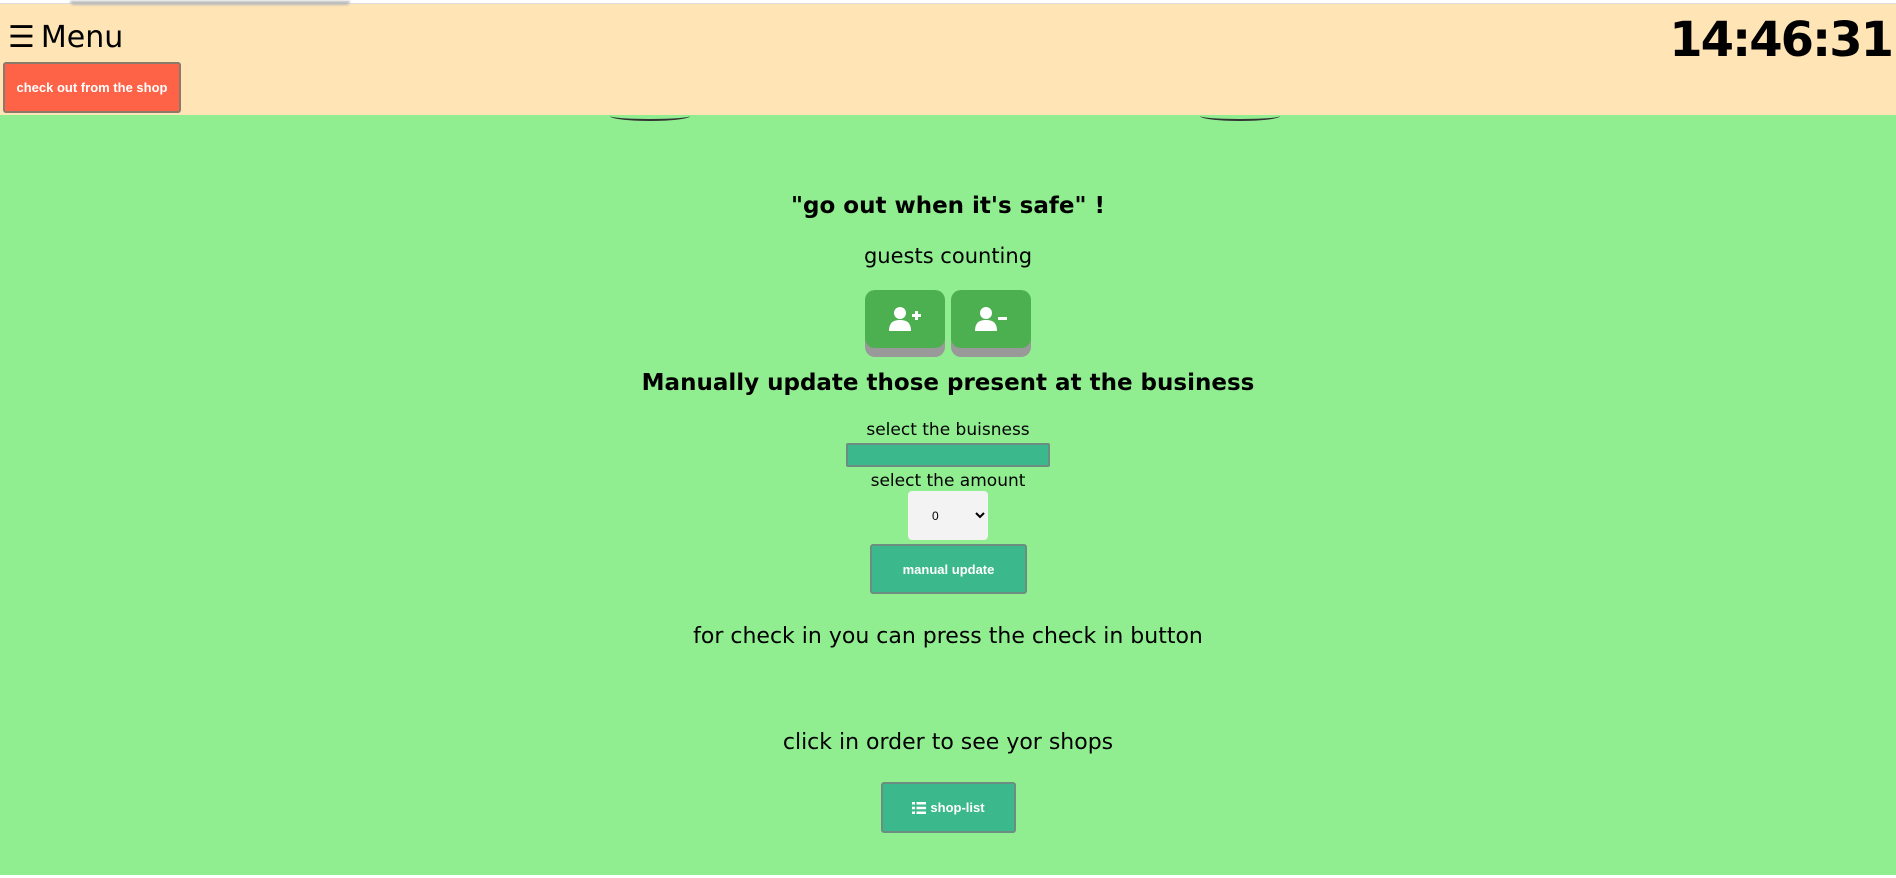  What do you see at coordinates (948, 569) in the screenshot?
I see `manual-update-button: manual update` at bounding box center [948, 569].